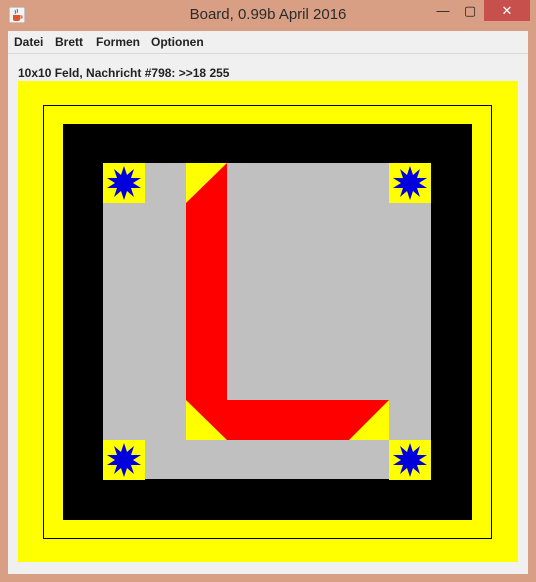 This screenshot has width=536, height=582. What do you see at coordinates (28, 42) in the screenshot?
I see `menu-datei: Datei` at bounding box center [28, 42].